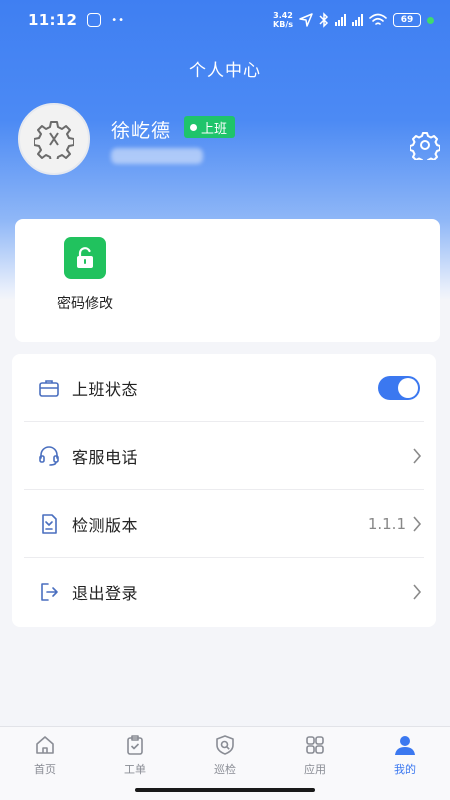 This screenshot has width=450, height=800. I want to click on network-speed-unit: KB/s, so click(283, 24).